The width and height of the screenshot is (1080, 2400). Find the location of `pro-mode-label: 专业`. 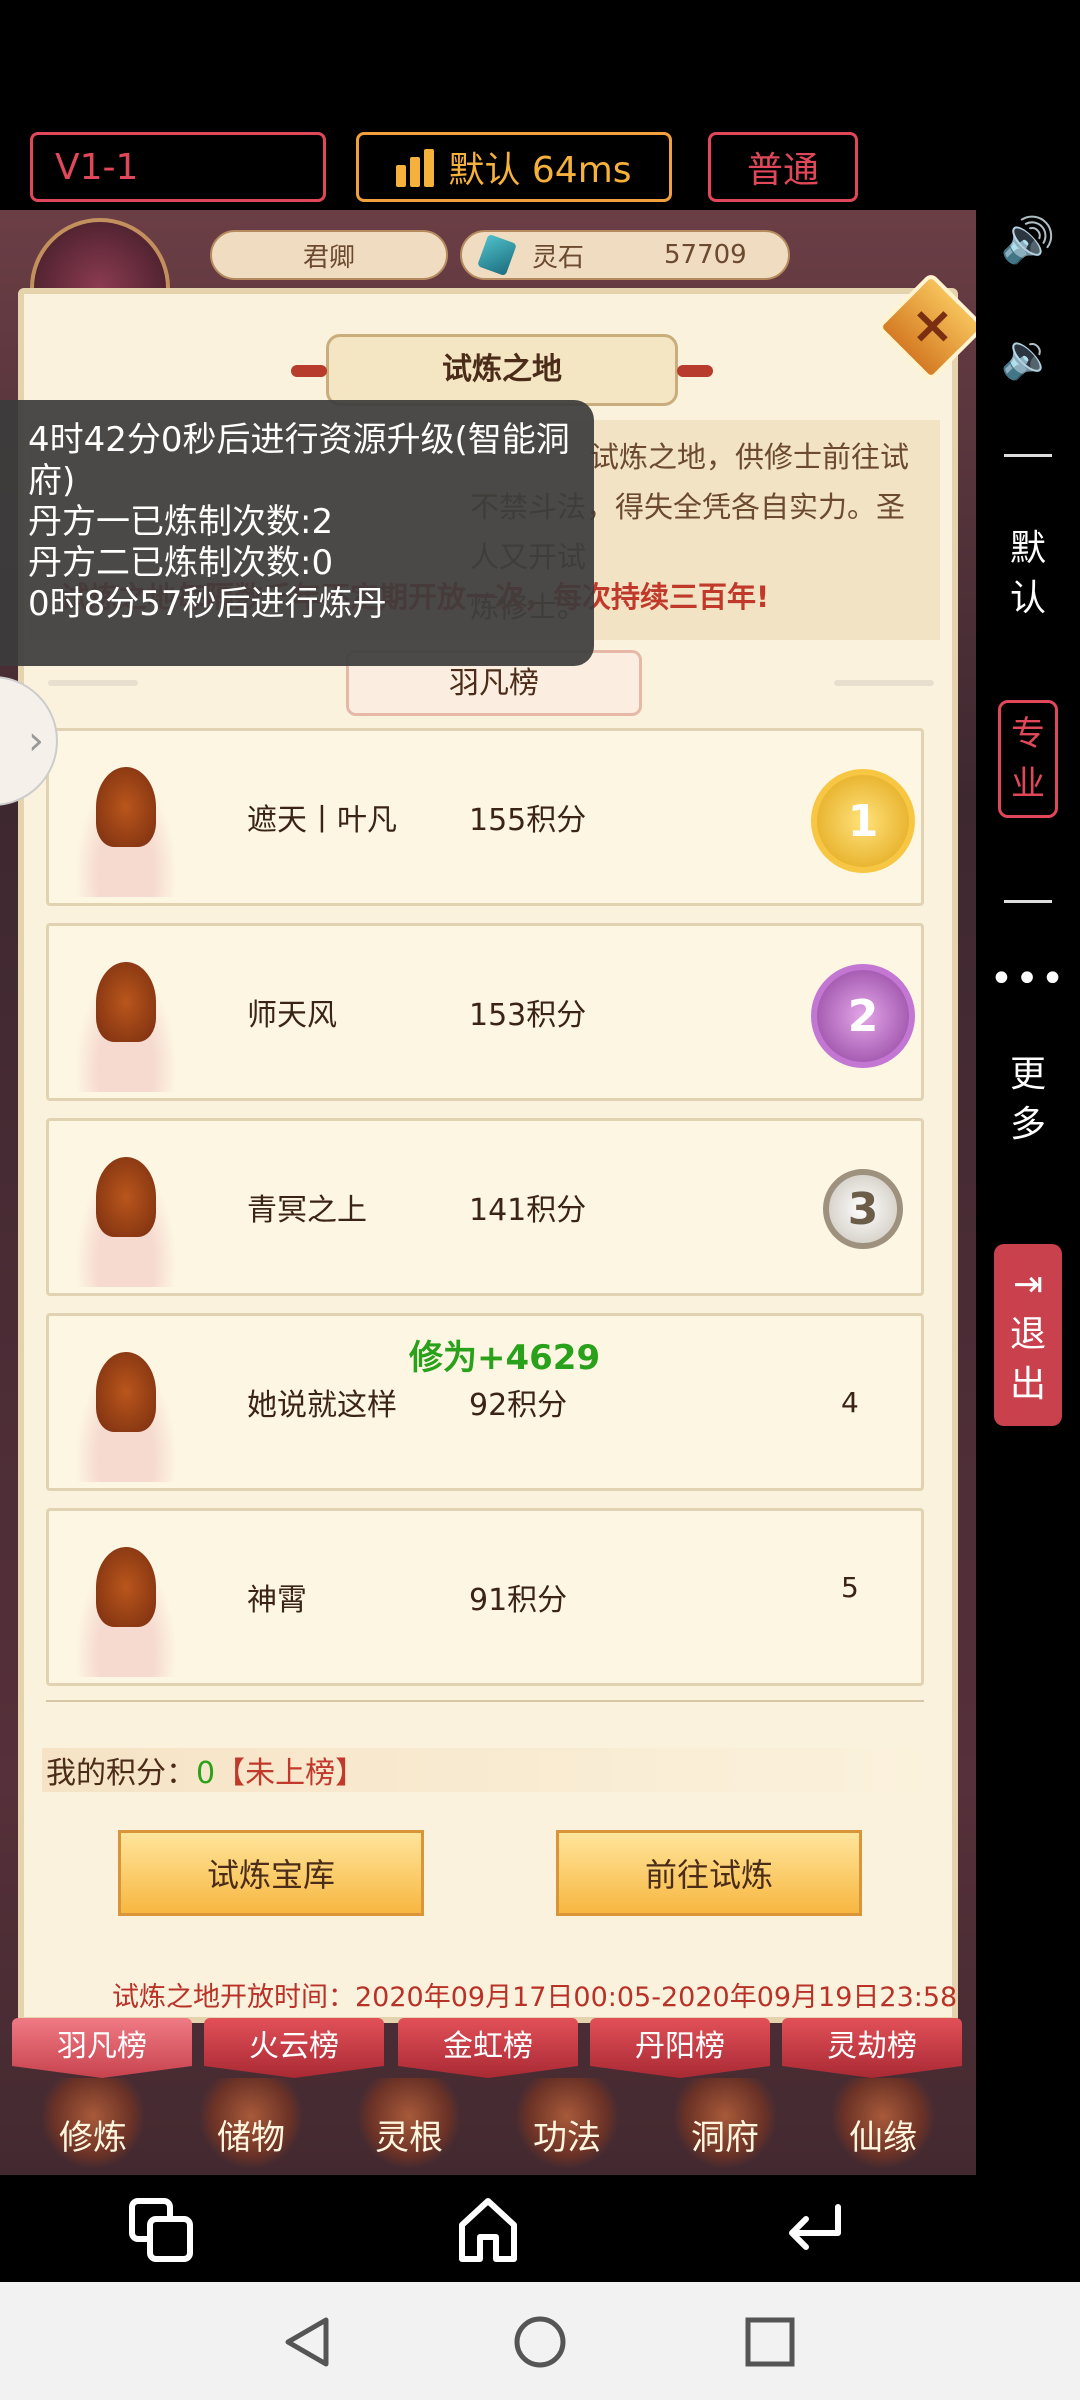

pro-mode-label: 专业 is located at coordinates (1028, 759).